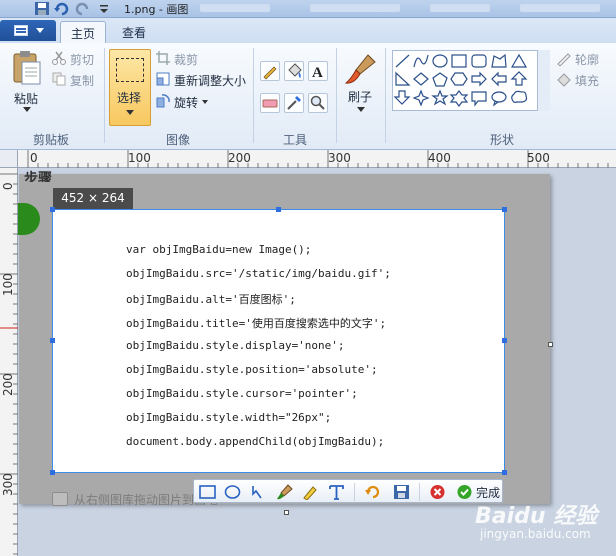  I want to click on crop-icon, so click(163, 58).